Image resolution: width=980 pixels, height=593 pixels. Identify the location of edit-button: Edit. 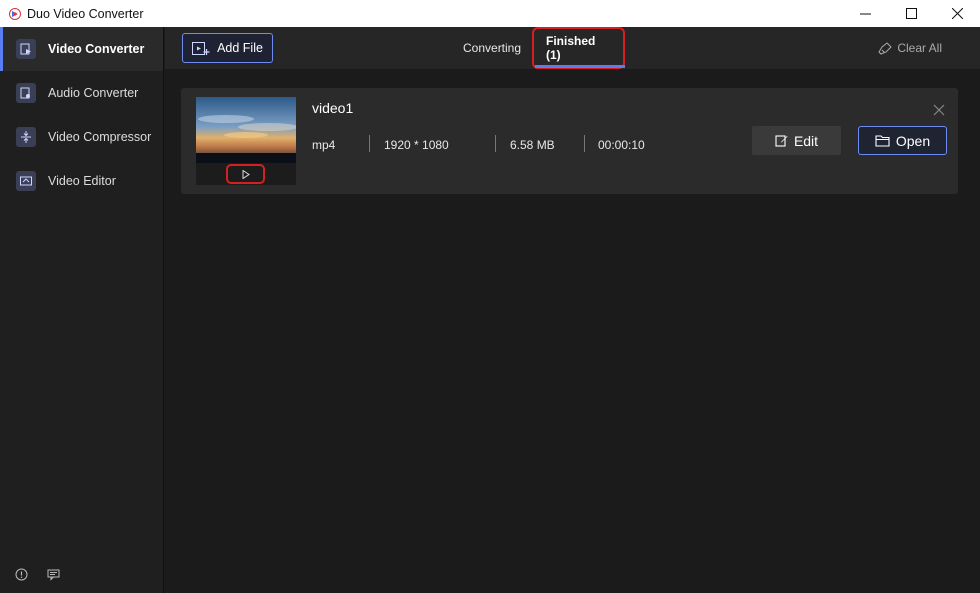
(796, 140).